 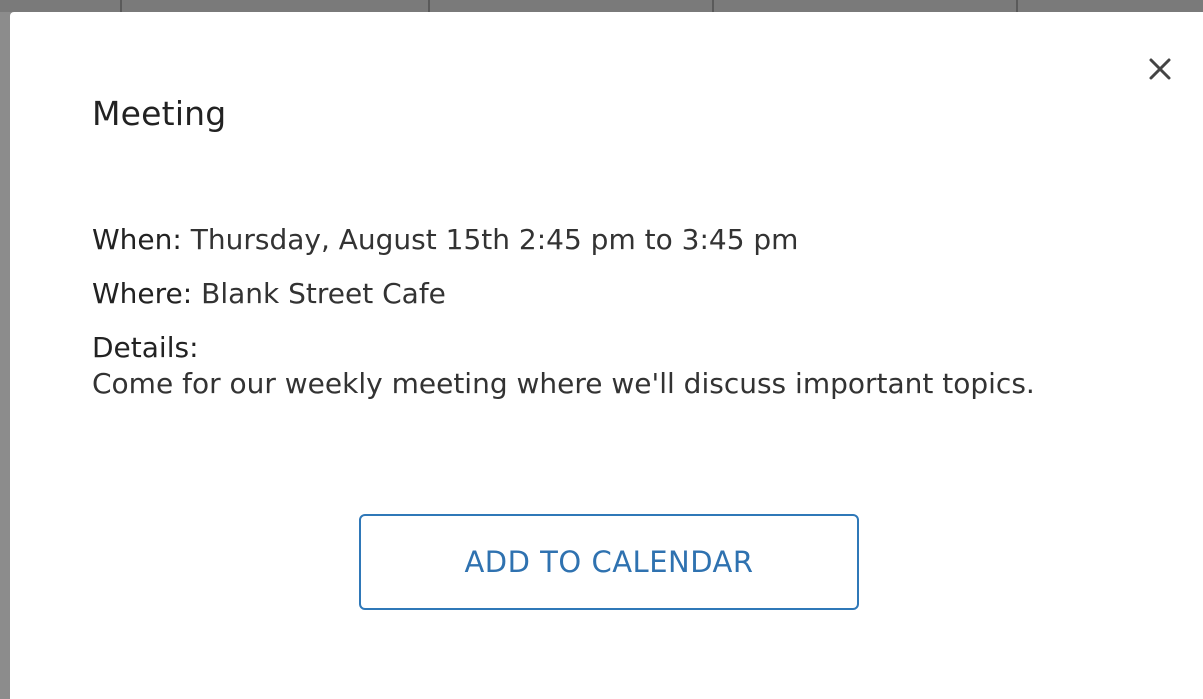 I want to click on when-label: When:, so click(x=137, y=239).